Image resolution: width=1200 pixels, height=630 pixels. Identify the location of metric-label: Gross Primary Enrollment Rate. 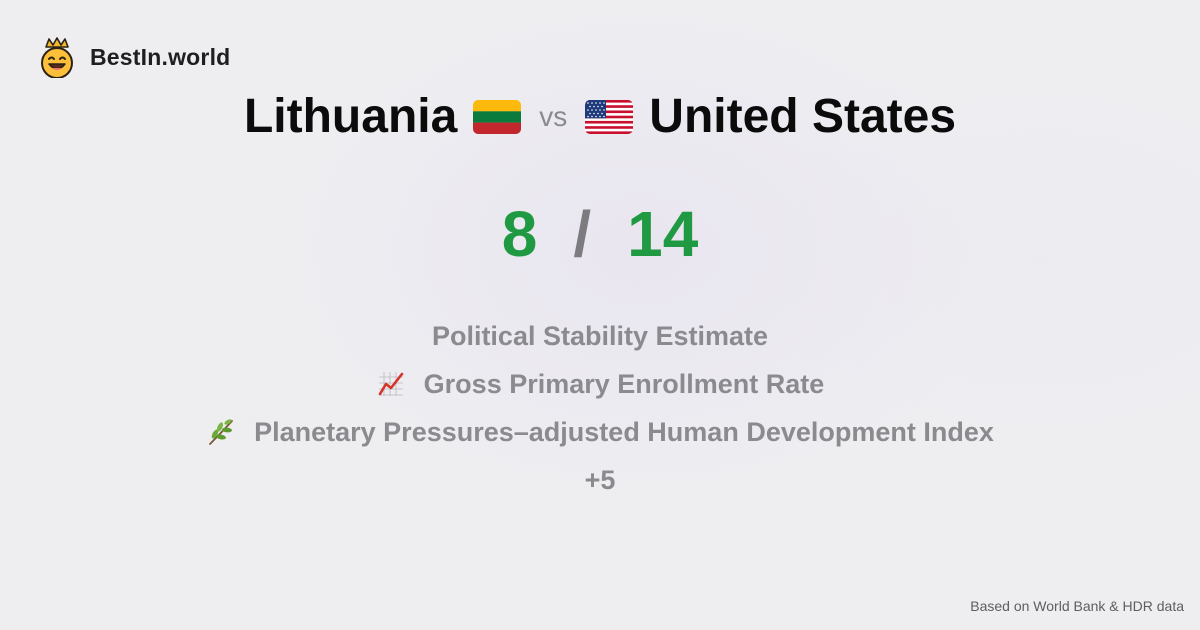
(624, 383).